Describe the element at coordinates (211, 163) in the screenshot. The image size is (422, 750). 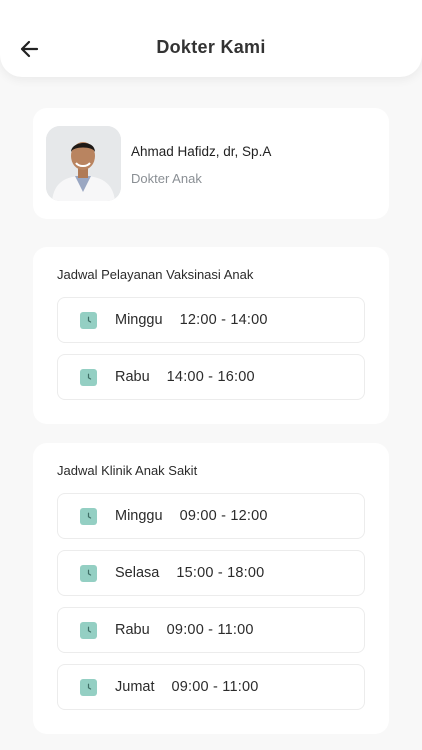
I see `doctor-card: Ahmad Hafidz, dr, Sp.A Dokter Anak` at that location.